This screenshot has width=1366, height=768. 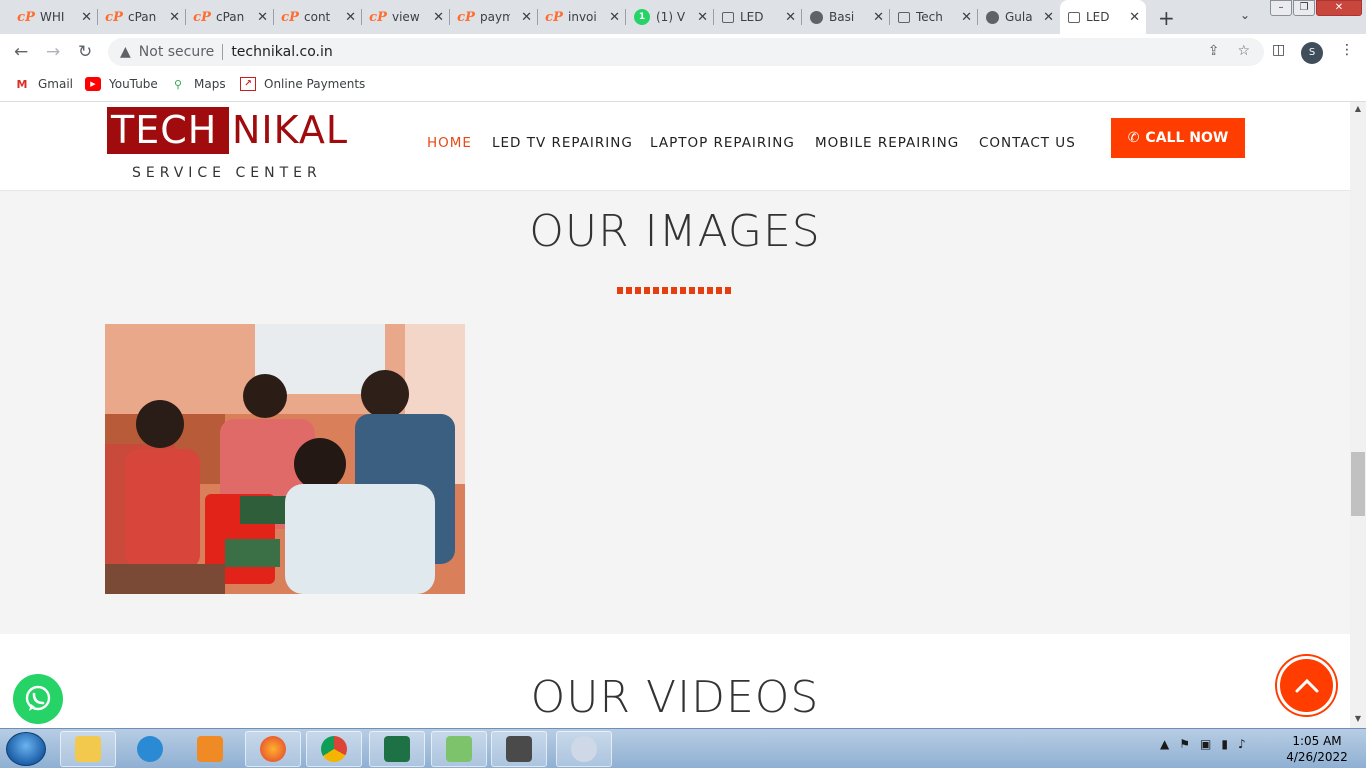 I want to click on tray-expand-icon: ▲, so click(x=1164, y=744).